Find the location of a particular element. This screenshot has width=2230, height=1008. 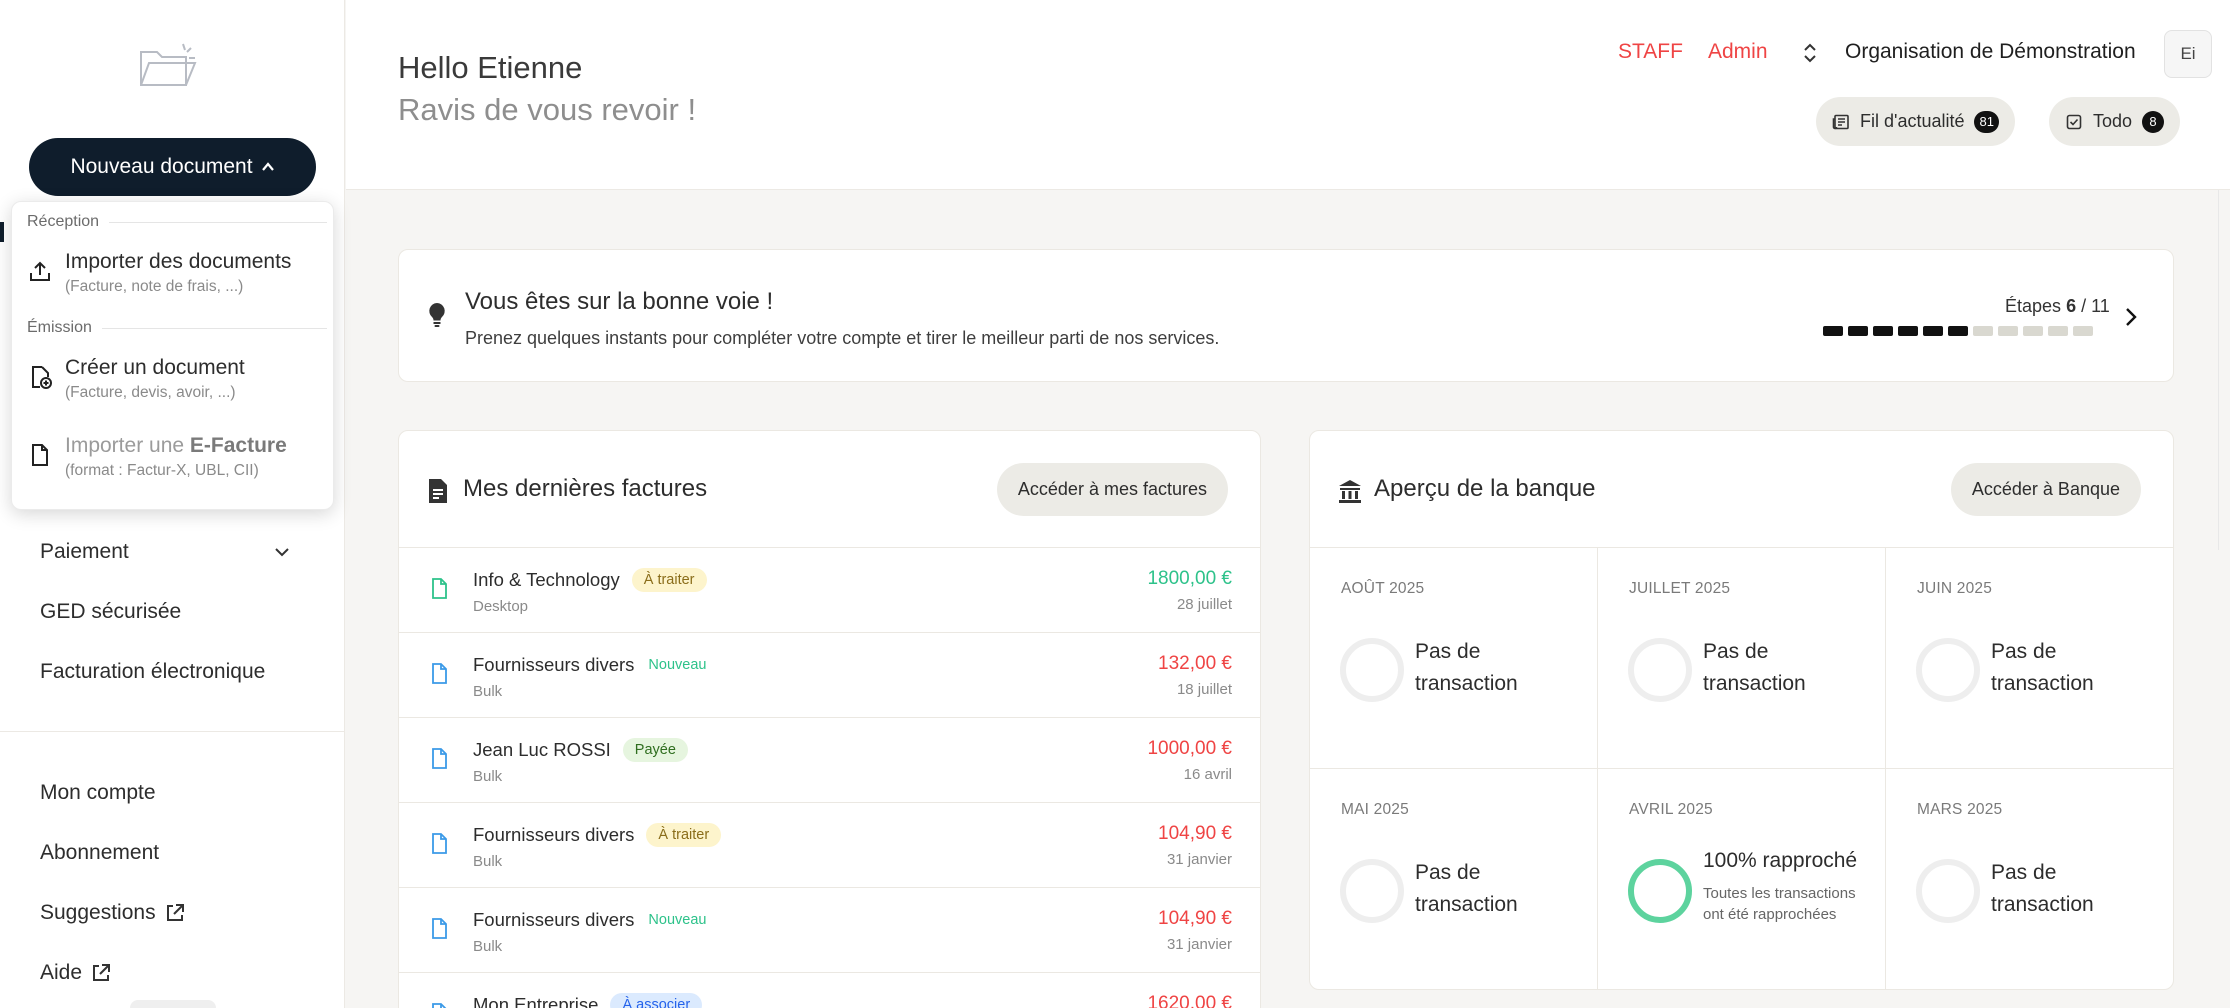

status-badge: Nouveau is located at coordinates (677, 920).